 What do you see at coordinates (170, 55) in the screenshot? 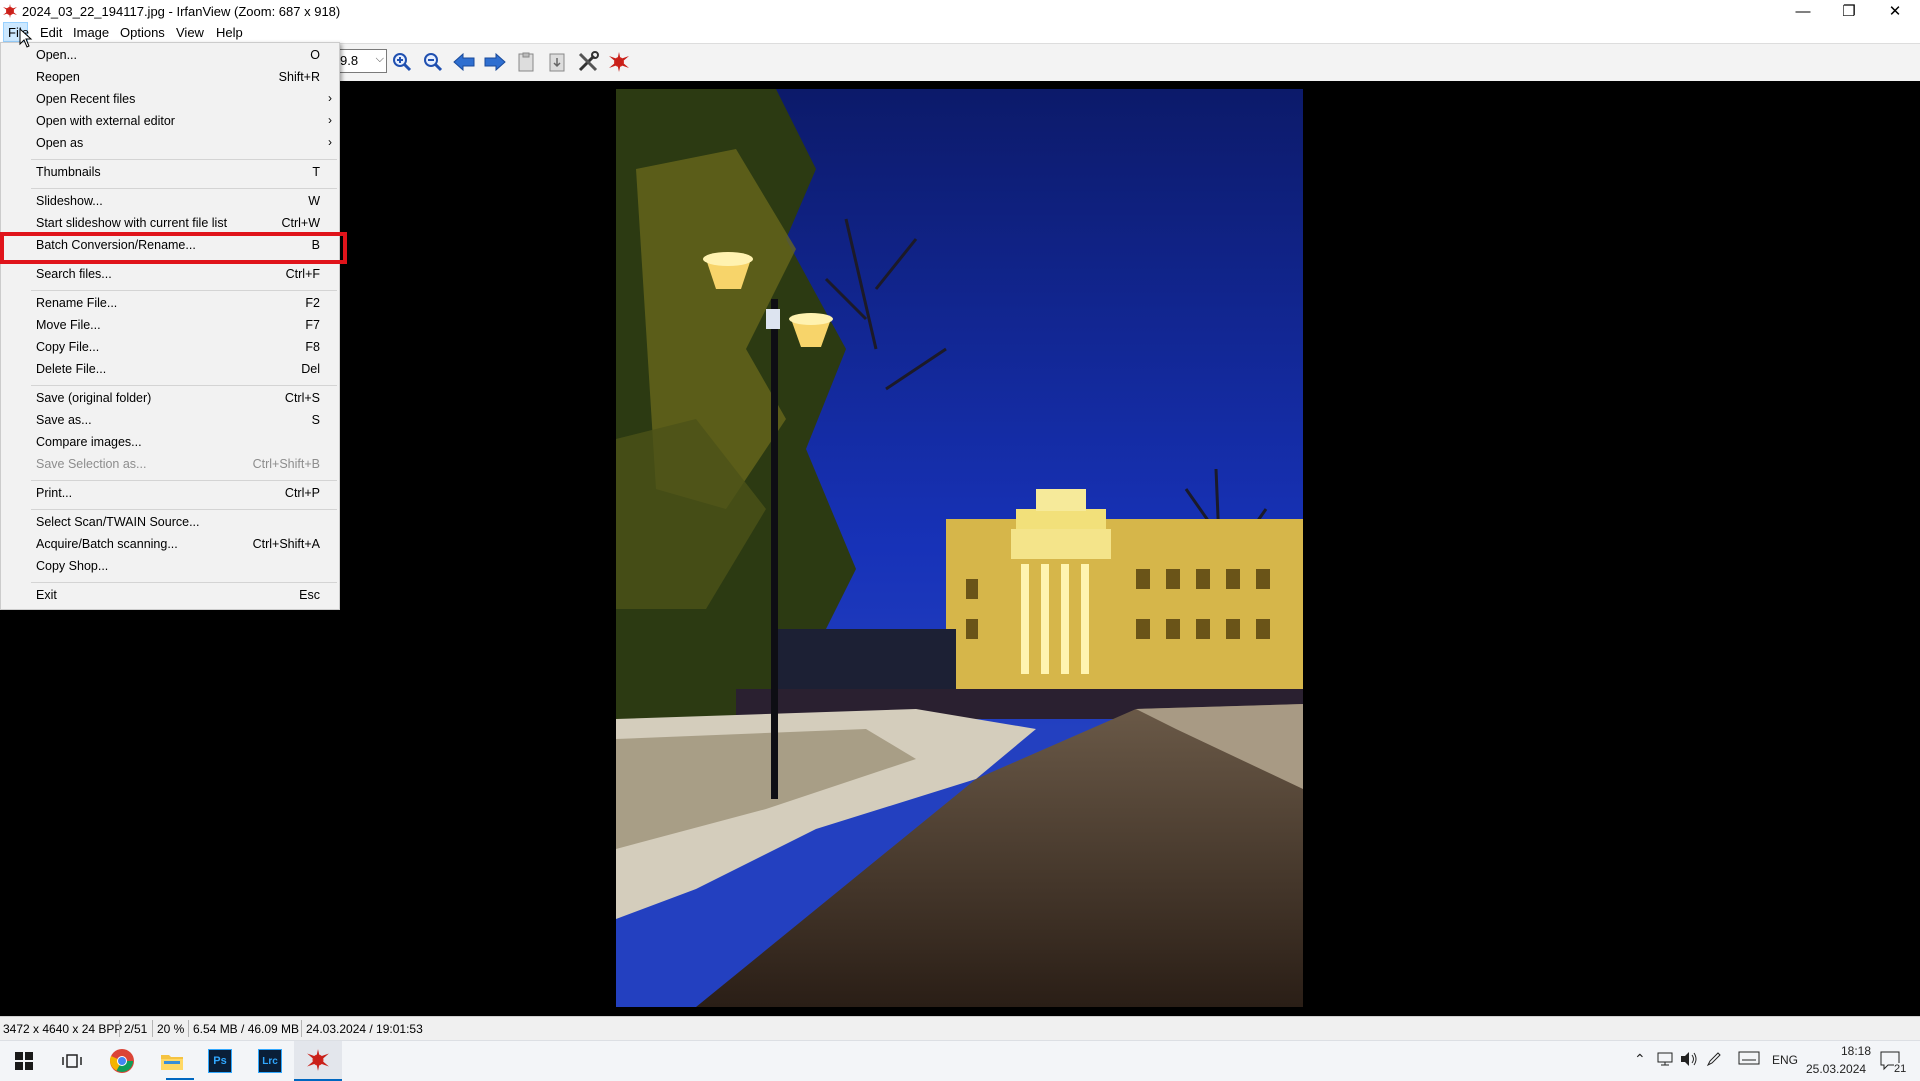
I see `menu-item-open: Open... O` at bounding box center [170, 55].